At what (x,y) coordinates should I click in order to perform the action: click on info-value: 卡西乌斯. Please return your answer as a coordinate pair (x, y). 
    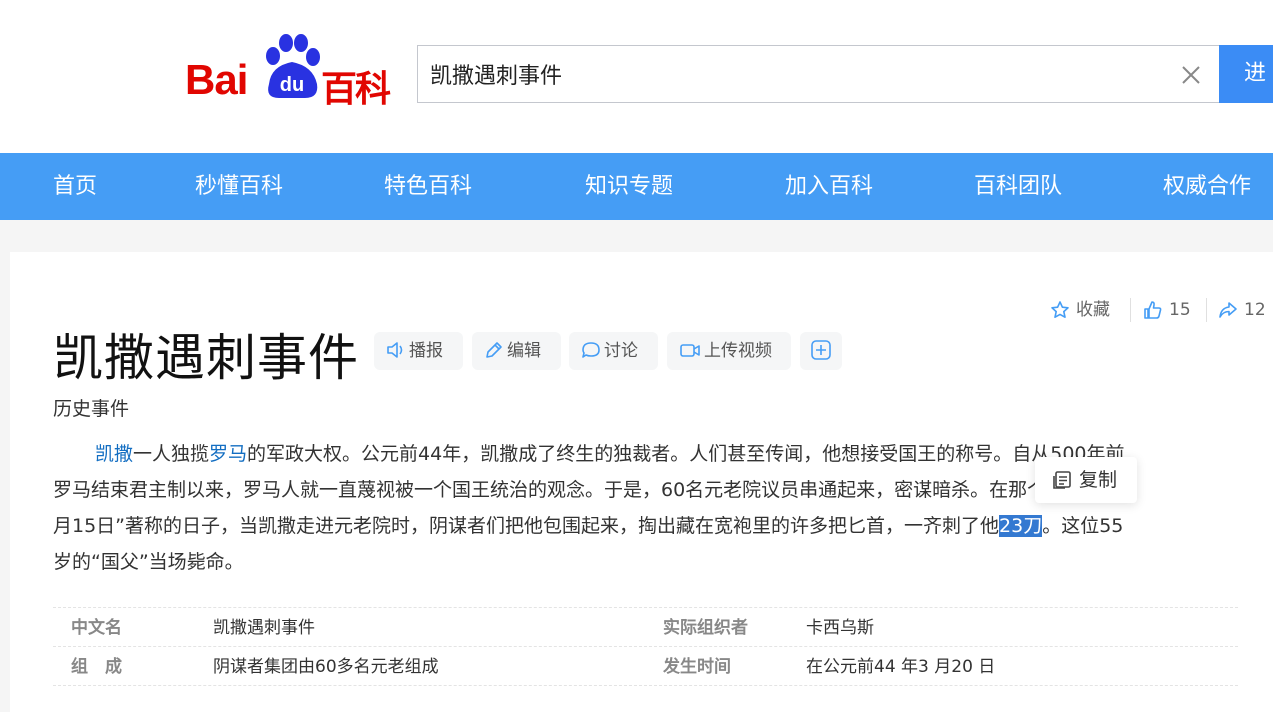
    Looking at the image, I should click on (840, 628).